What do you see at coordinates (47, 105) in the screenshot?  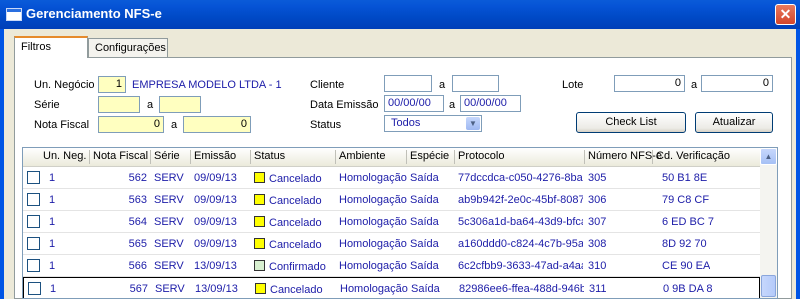 I see `serie-label: Série` at bounding box center [47, 105].